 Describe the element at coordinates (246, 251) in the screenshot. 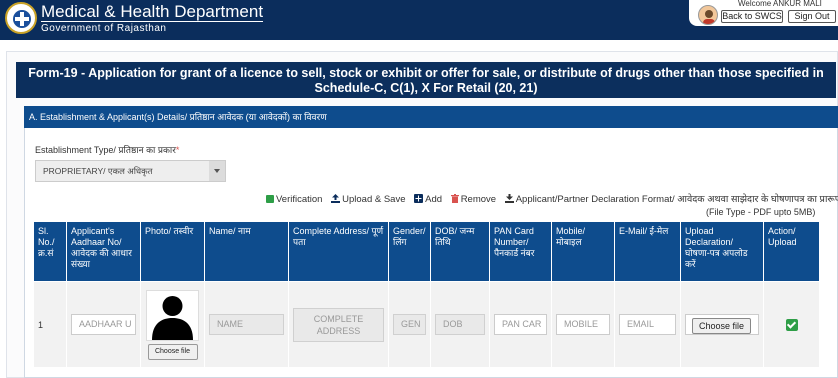

I see `col-header-name: Name/ नाम` at that location.